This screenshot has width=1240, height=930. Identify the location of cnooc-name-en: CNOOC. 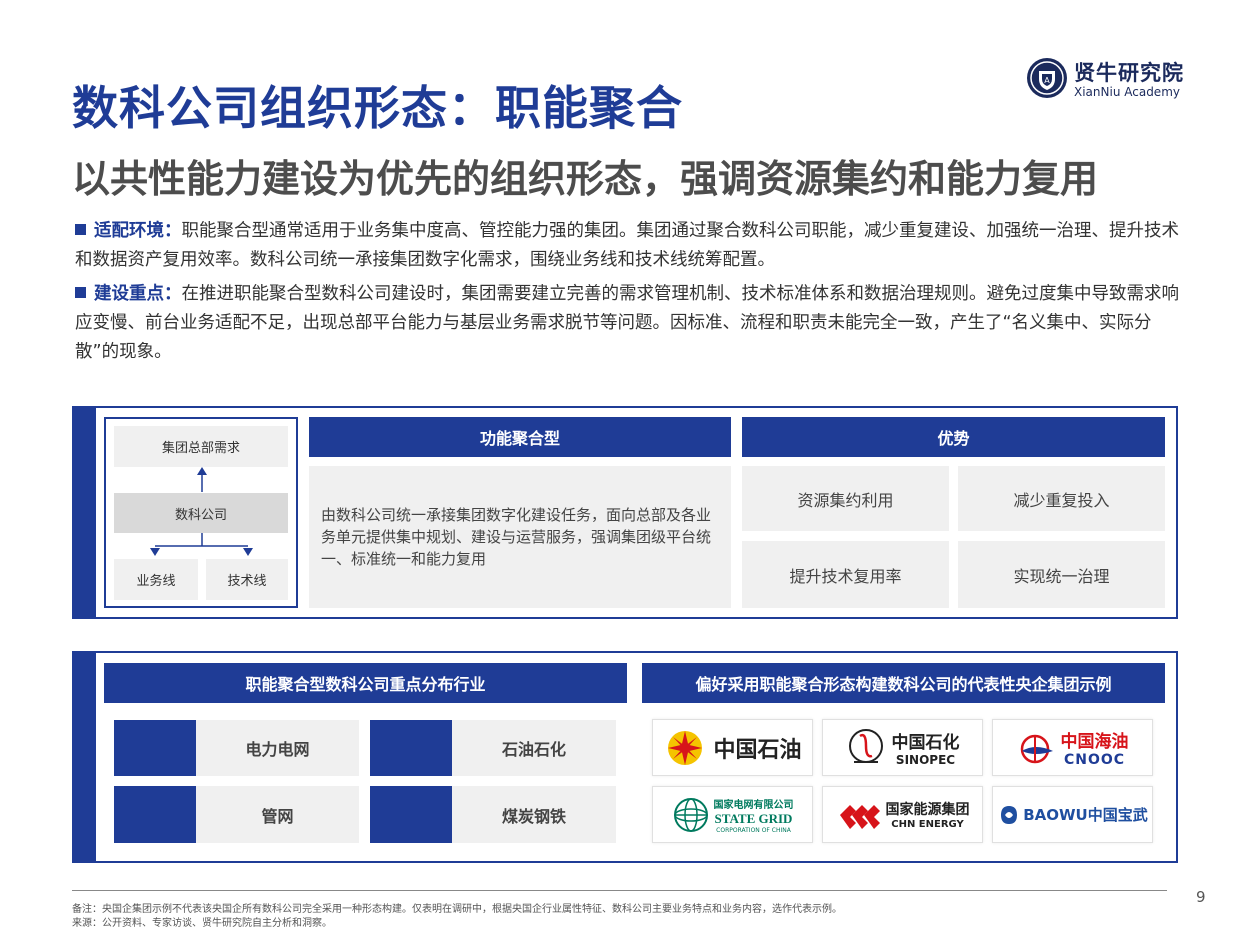
(1094, 760).